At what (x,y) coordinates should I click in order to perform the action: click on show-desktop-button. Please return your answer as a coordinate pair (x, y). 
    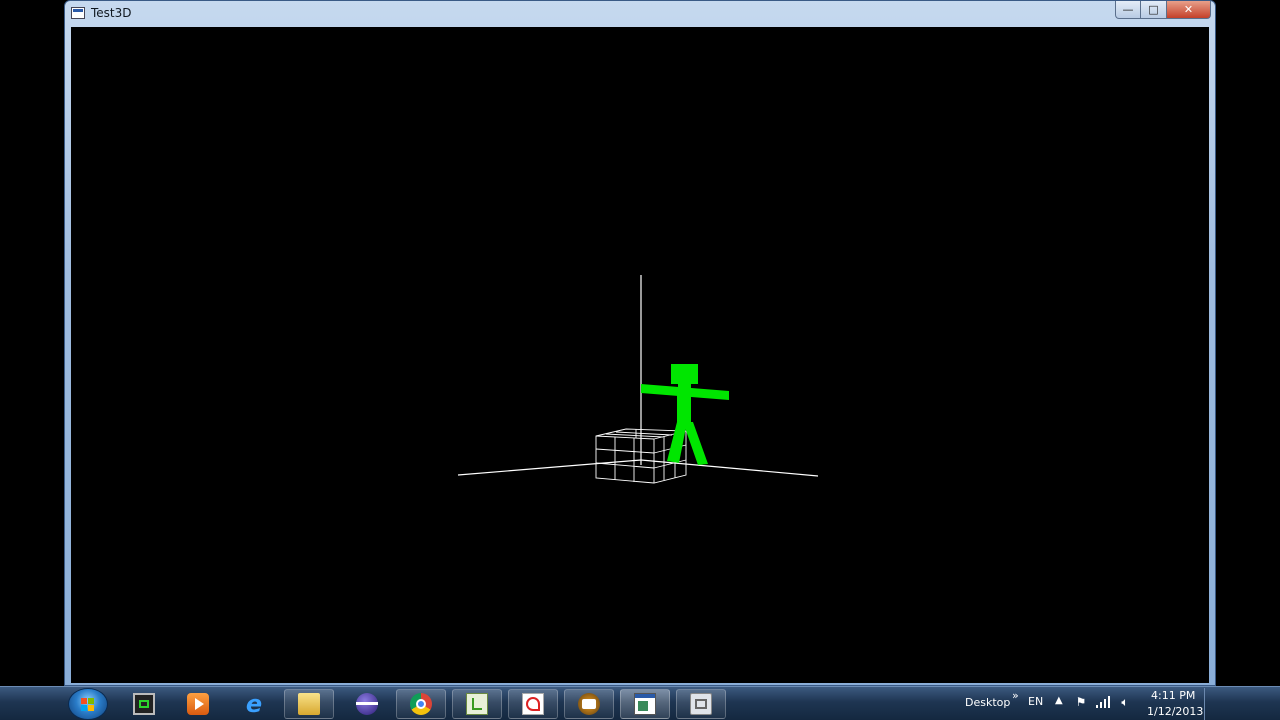
    Looking at the image, I should click on (1210, 704).